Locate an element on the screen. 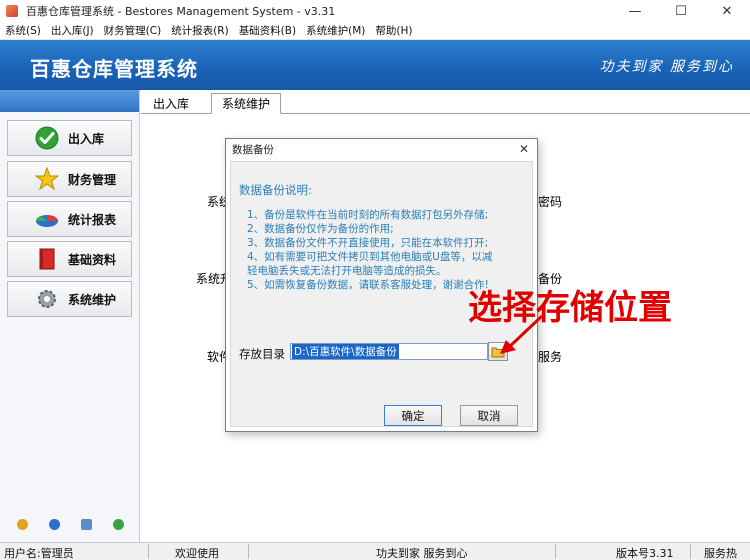 The image size is (750, 560). tab-bar: 出入库 系统维护 is located at coordinates (445, 102).